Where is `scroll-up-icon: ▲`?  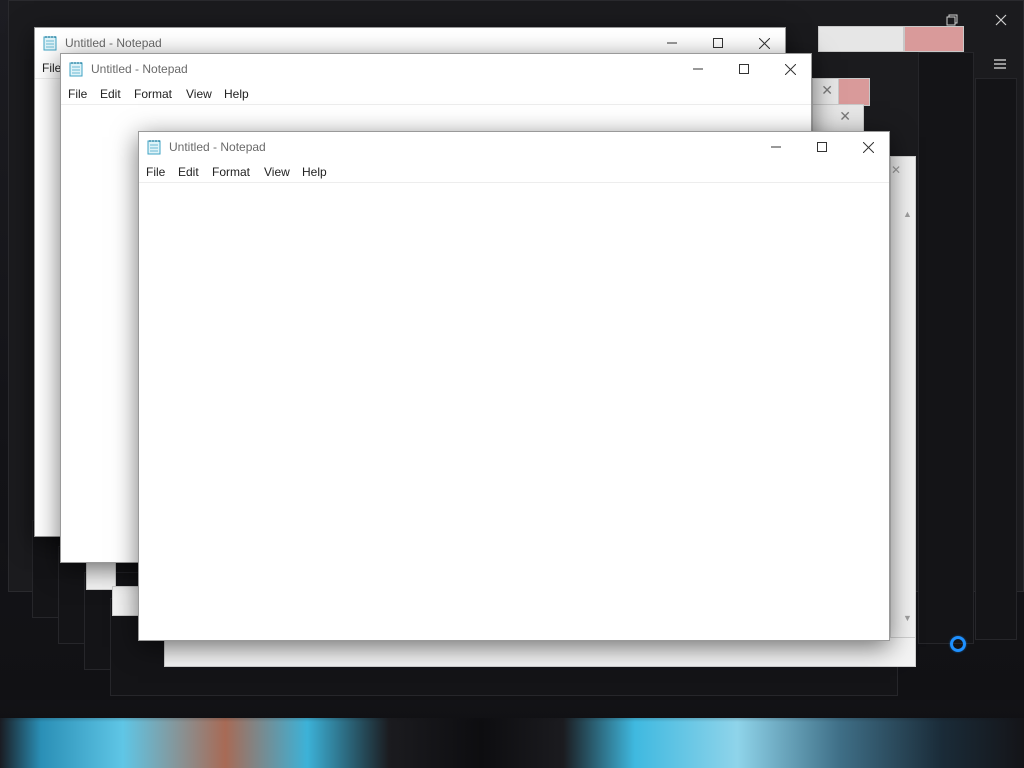
scroll-up-icon: ▲ is located at coordinates (907, 214).